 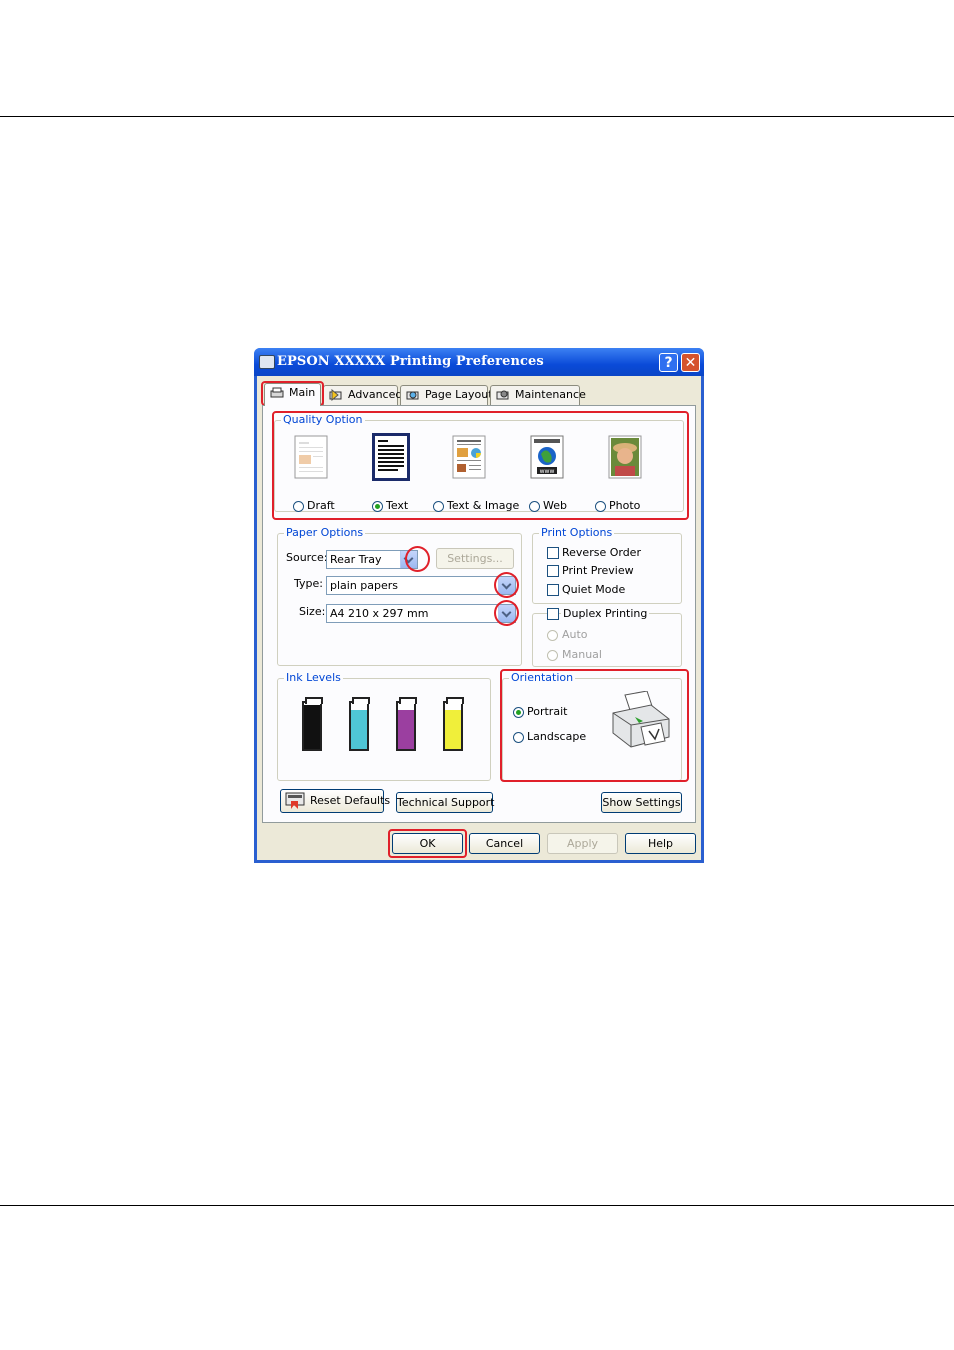 What do you see at coordinates (577, 532) in the screenshot?
I see `print-options-label: Print Options` at bounding box center [577, 532].